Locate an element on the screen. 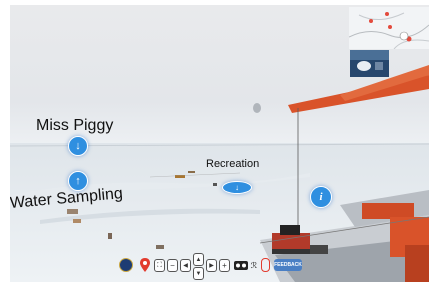 Image resolution: width=429 pixels, height=286 pixels. zoom-in-button: + is located at coordinates (224, 265).